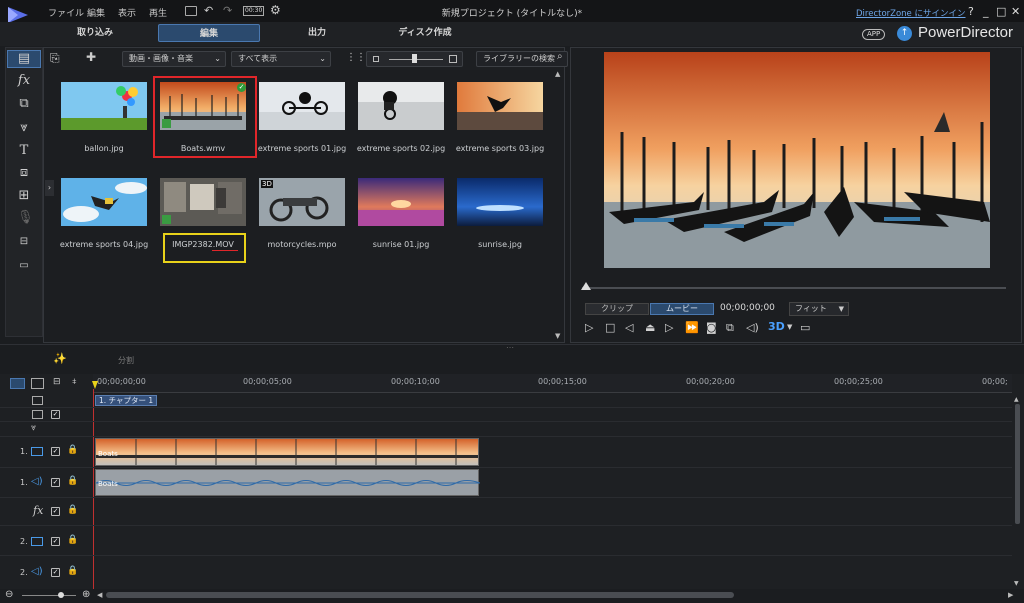 This screenshot has width=1024, height=603. I want to click on scroll-left-icon: ◀, so click(99, 595).